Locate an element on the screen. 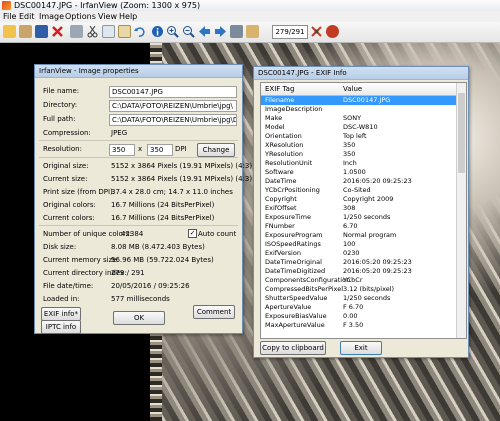 The width and height of the screenshot is (500, 421). toolbar: 279/291 is located at coordinates (250, 32).